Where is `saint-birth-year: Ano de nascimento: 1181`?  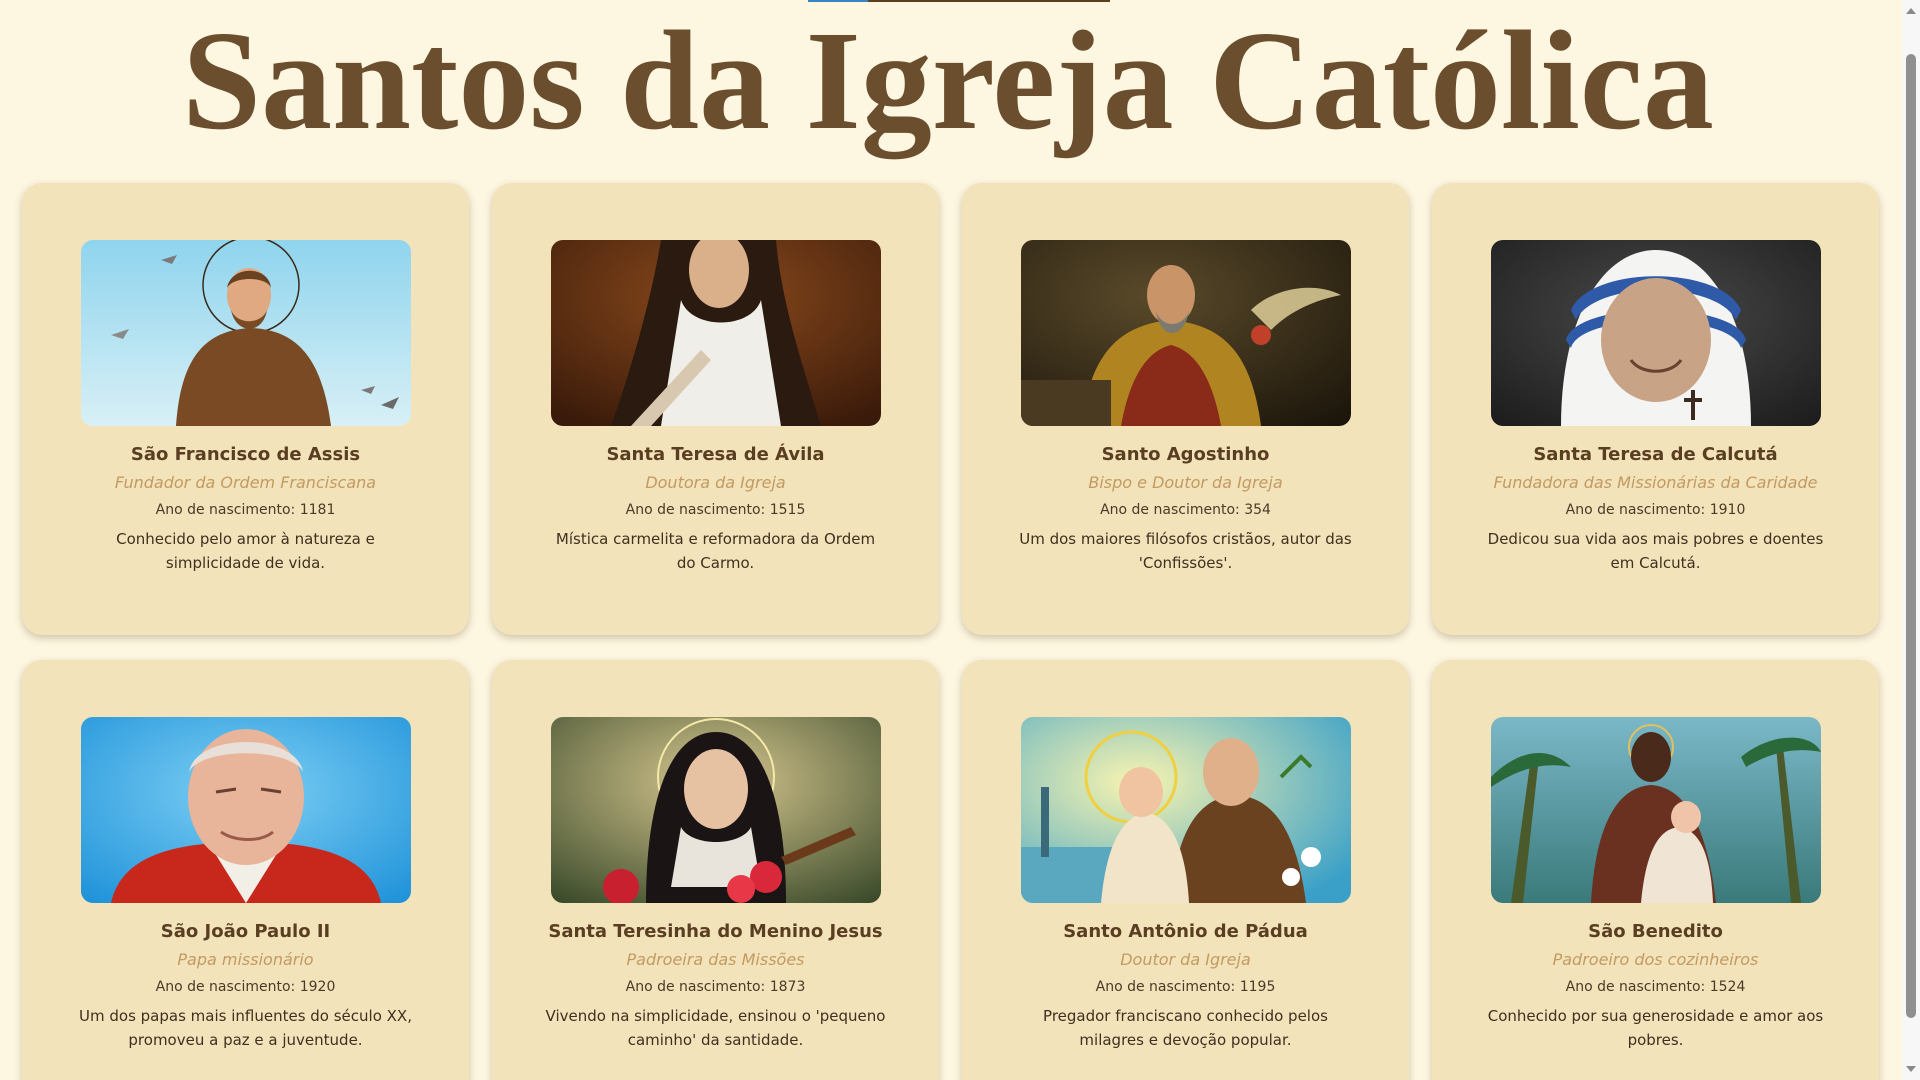 saint-birth-year: Ano de nascimento: 1181 is located at coordinates (245, 510).